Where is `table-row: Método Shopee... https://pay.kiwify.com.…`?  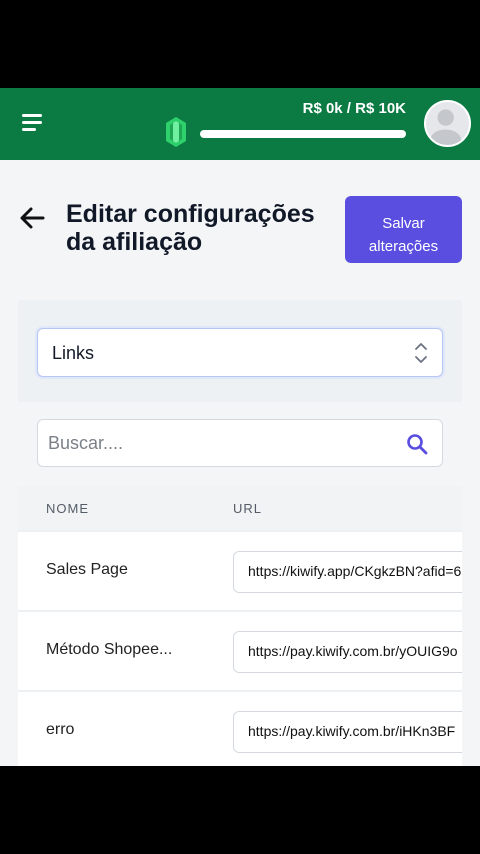
table-row: Método Shopee... https://pay.kiwify.com.… is located at coordinates (240, 651).